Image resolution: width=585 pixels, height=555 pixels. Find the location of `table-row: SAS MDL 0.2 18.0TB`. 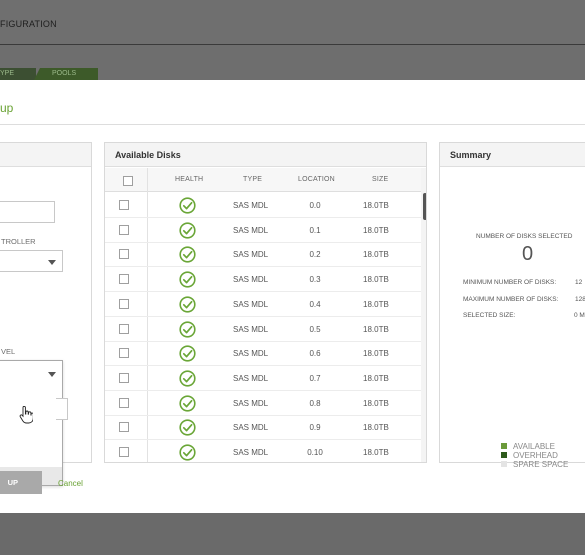

table-row: SAS MDL 0.2 18.0TB is located at coordinates (263, 255).